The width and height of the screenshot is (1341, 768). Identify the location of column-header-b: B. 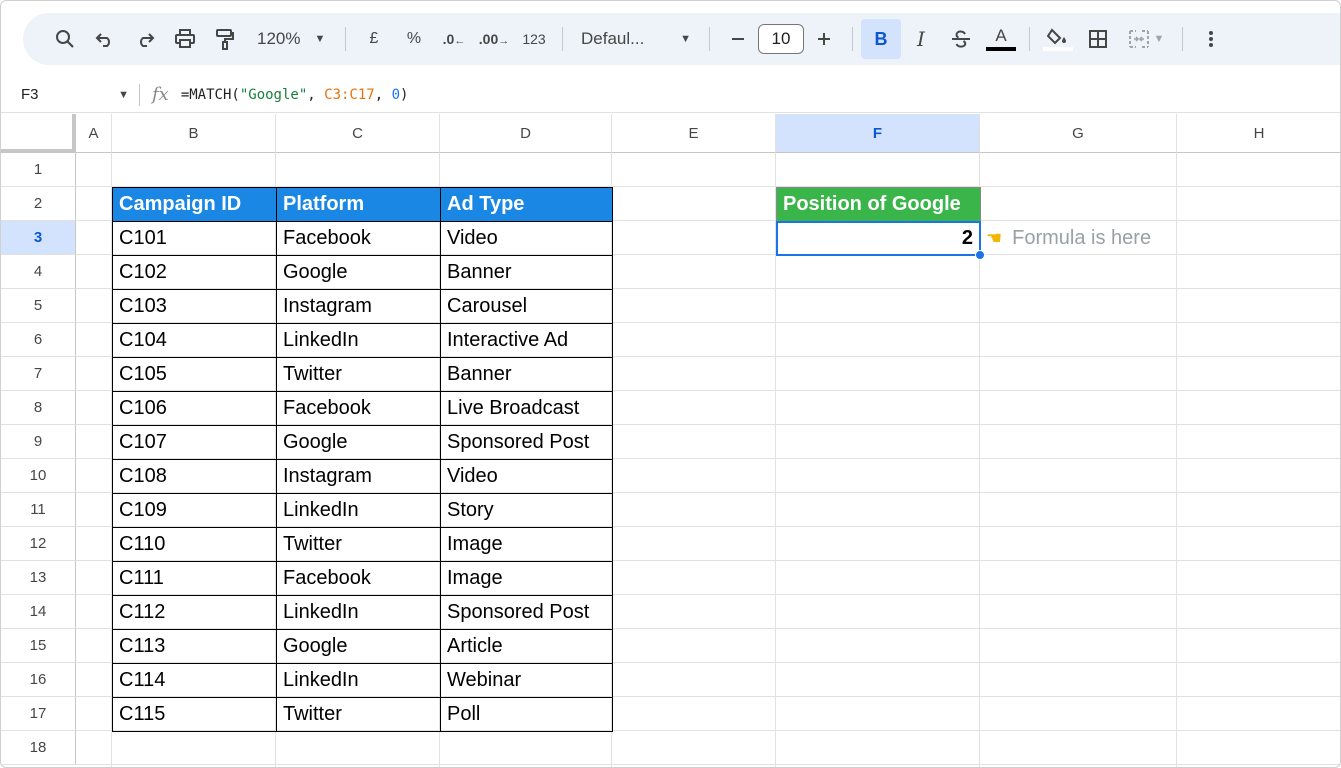
(194, 133).